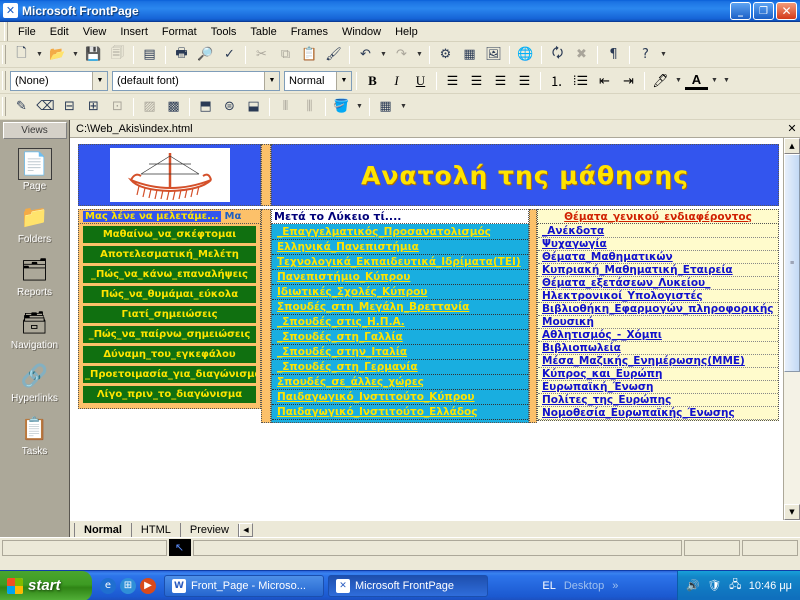  Describe the element at coordinates (613, 55) in the screenshot. I see `show-paragraph-marks-button: ¶` at that location.